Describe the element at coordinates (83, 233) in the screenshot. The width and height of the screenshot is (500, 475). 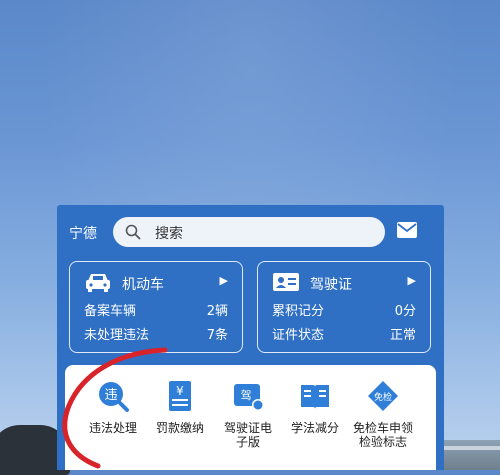
I see `city-selector: 宁德` at that location.